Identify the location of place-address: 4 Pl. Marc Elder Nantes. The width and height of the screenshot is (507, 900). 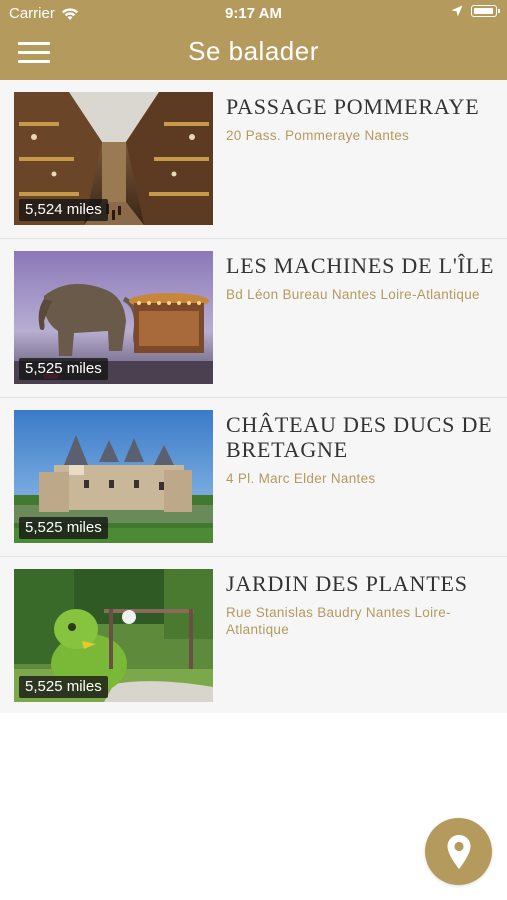
(301, 478).